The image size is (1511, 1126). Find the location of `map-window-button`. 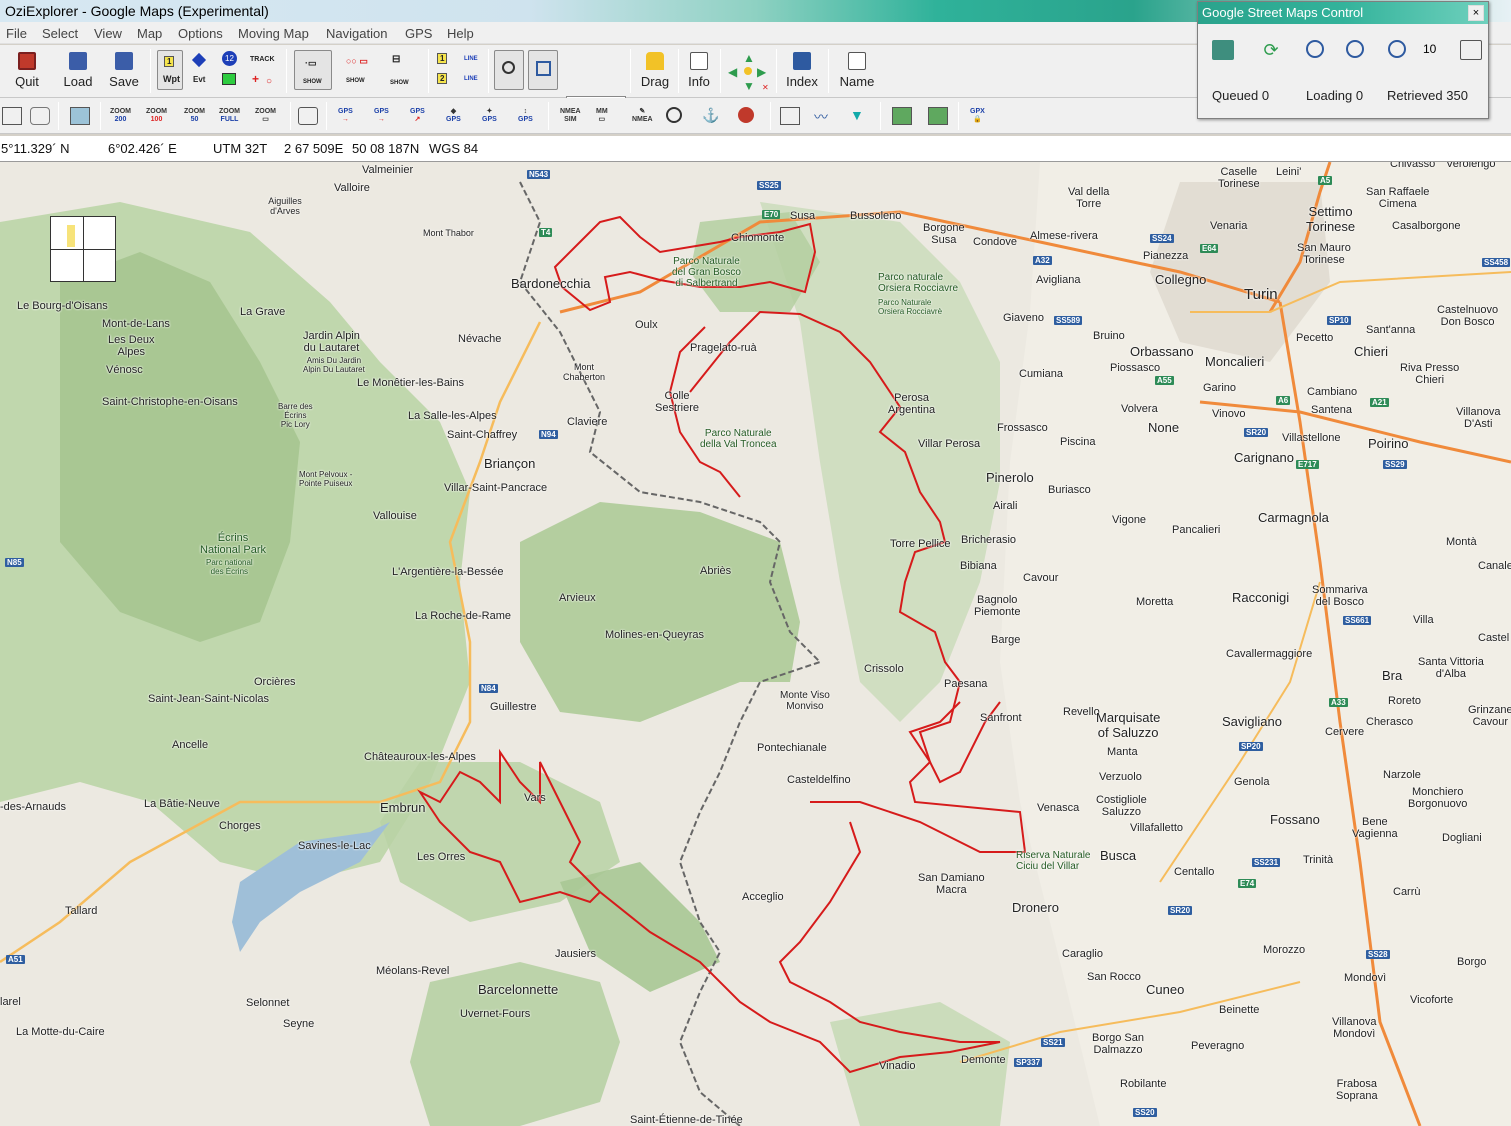

map-window-button is located at coordinates (543, 70).